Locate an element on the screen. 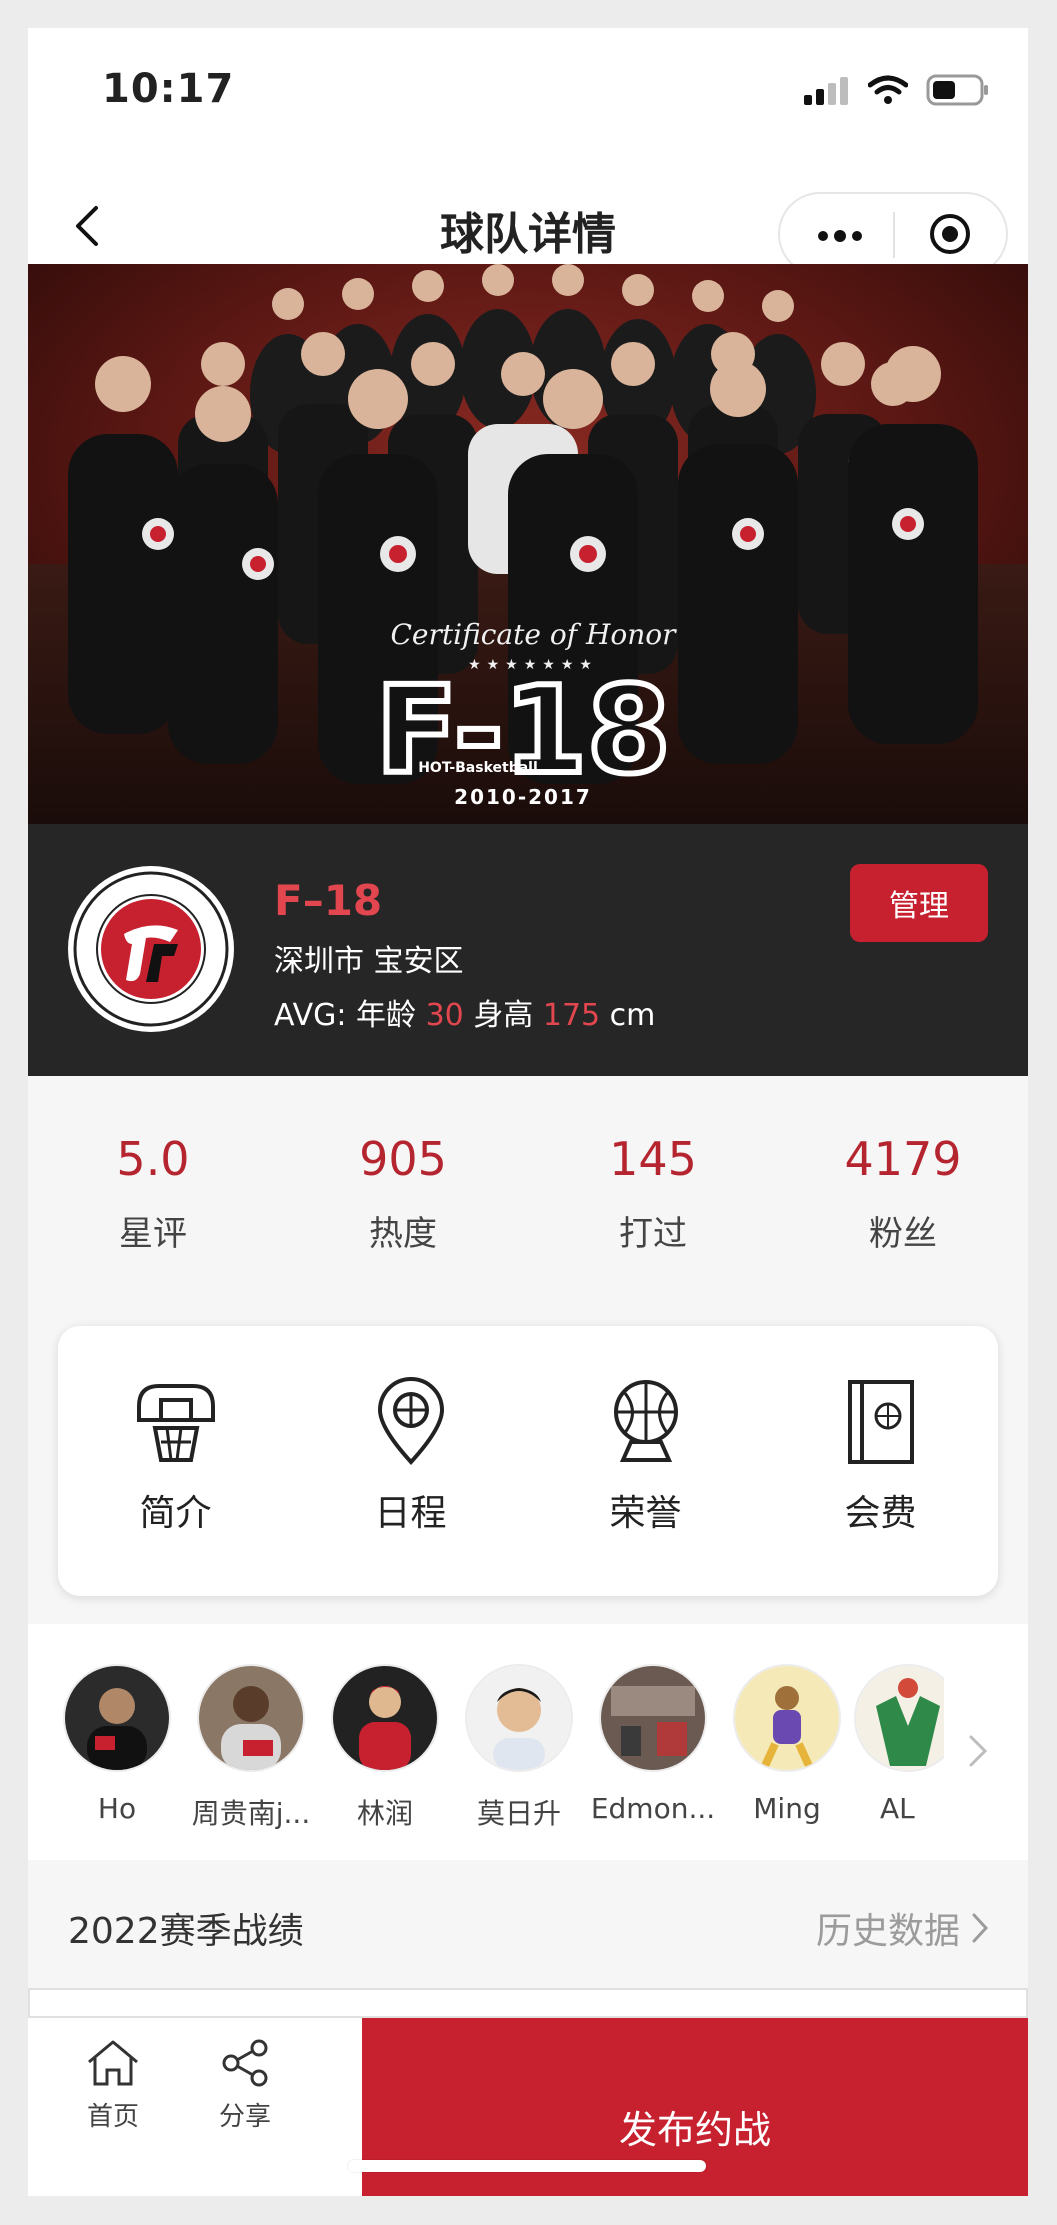 The width and height of the screenshot is (1057, 2225). team-averages: AVG: 年龄 30 身高 175 cm is located at coordinates (464, 1012).